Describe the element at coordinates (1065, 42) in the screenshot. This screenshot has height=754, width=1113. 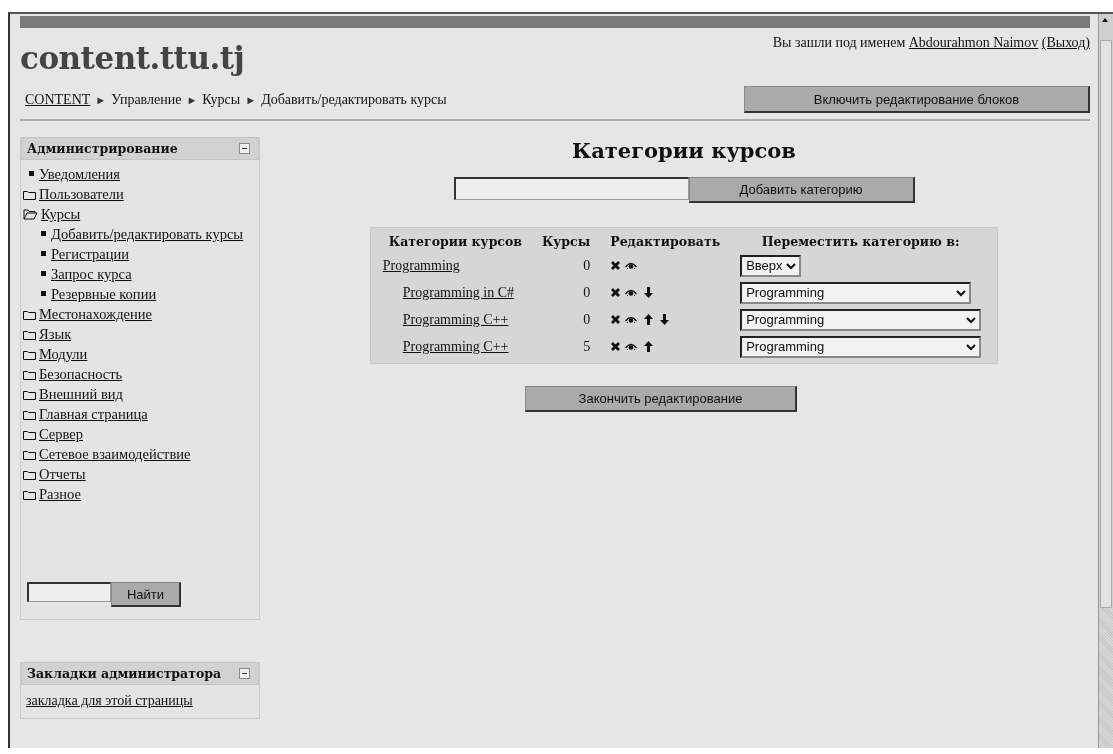
I see `logout-link: (Выход)` at that location.